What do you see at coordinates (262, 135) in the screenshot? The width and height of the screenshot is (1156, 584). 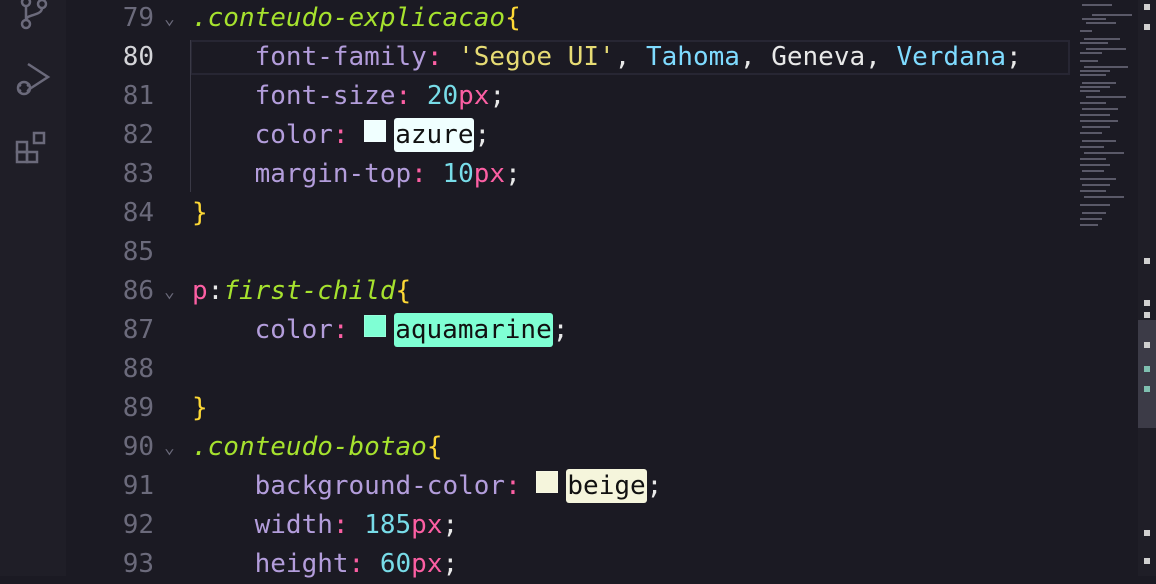 I see `code-token: color` at bounding box center [262, 135].